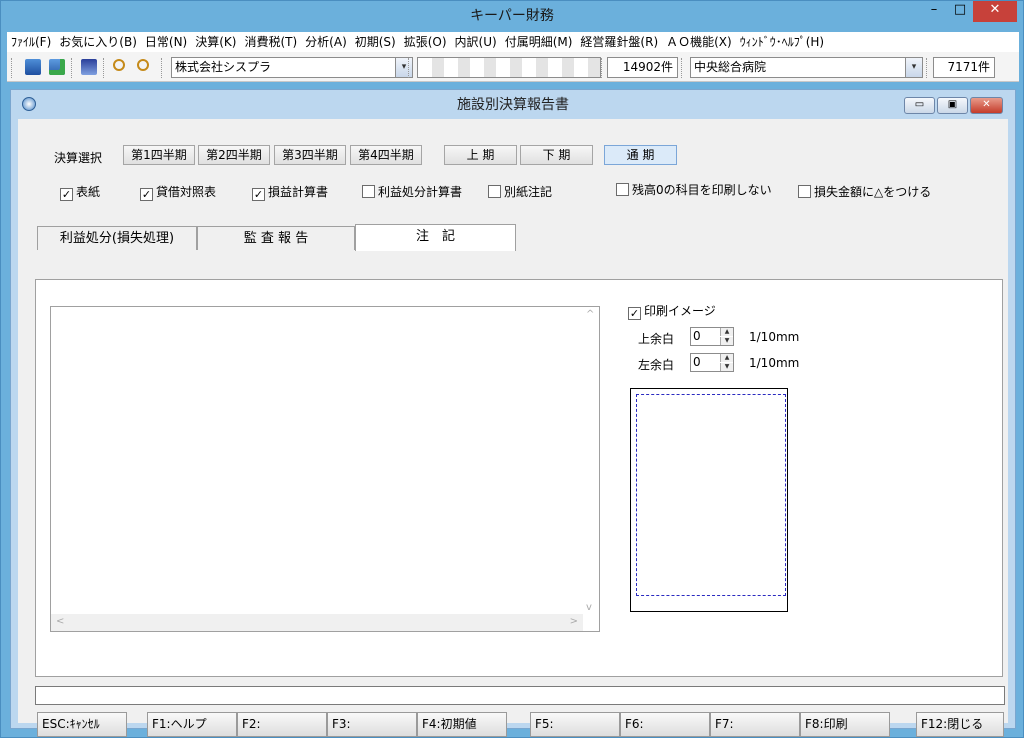 The width and height of the screenshot is (1024, 738). What do you see at coordinates (66, 194) in the screenshot?
I see `checkbox-cover: ✓` at bounding box center [66, 194].